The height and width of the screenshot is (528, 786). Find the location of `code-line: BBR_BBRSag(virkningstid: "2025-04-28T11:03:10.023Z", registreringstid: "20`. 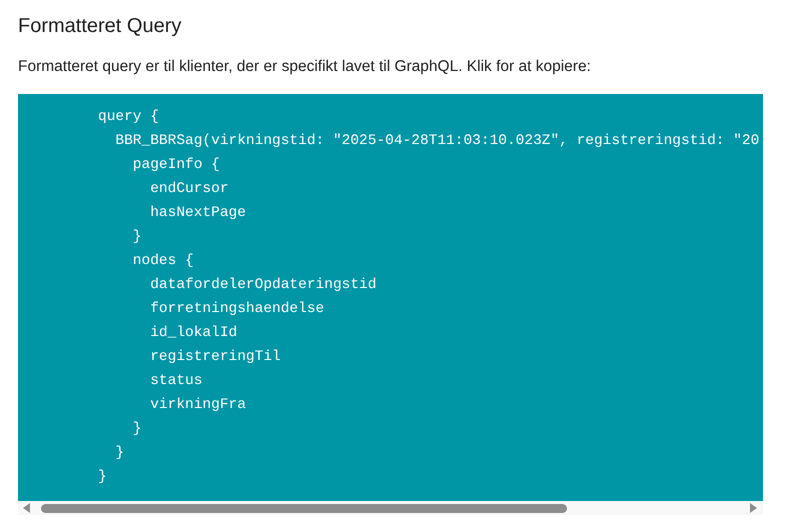

code-line: BBR_BBRSag(virkningstid: "2025-04-28T11:03:10.023Z", registreringstid: "20 is located at coordinates (437, 142).